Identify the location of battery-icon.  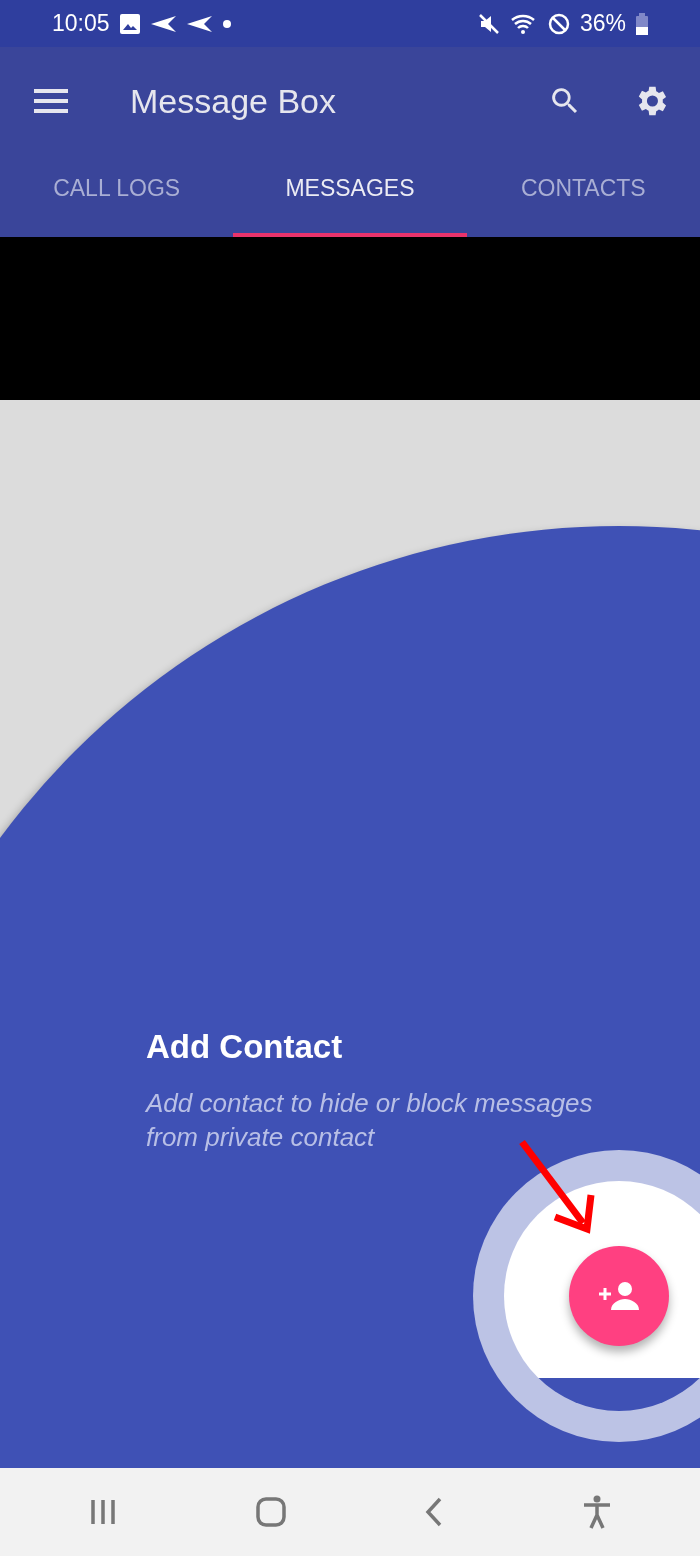
(642, 23).